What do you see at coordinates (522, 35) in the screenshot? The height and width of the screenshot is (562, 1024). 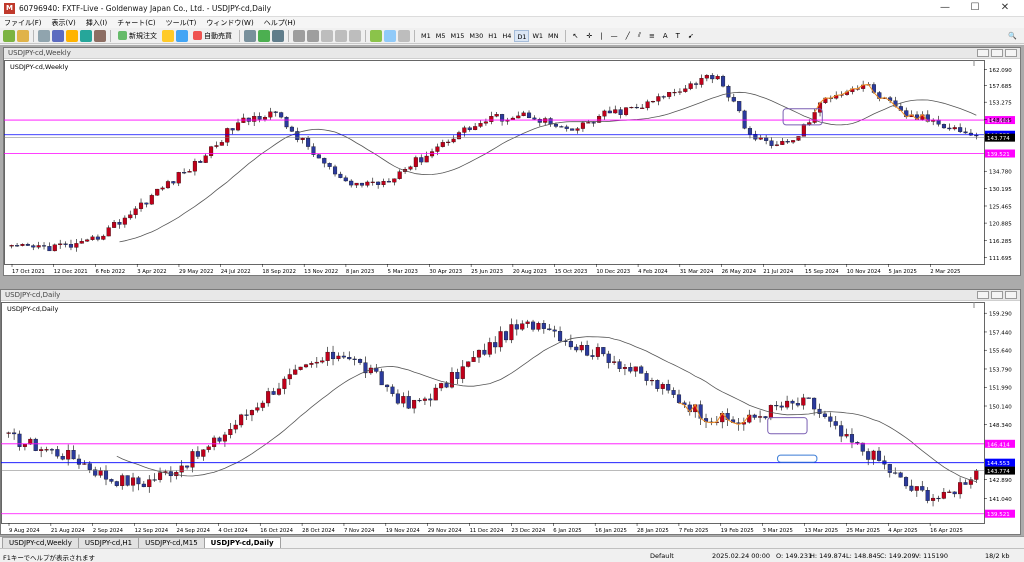 I see `timeframe-d1: D1` at bounding box center [522, 35].